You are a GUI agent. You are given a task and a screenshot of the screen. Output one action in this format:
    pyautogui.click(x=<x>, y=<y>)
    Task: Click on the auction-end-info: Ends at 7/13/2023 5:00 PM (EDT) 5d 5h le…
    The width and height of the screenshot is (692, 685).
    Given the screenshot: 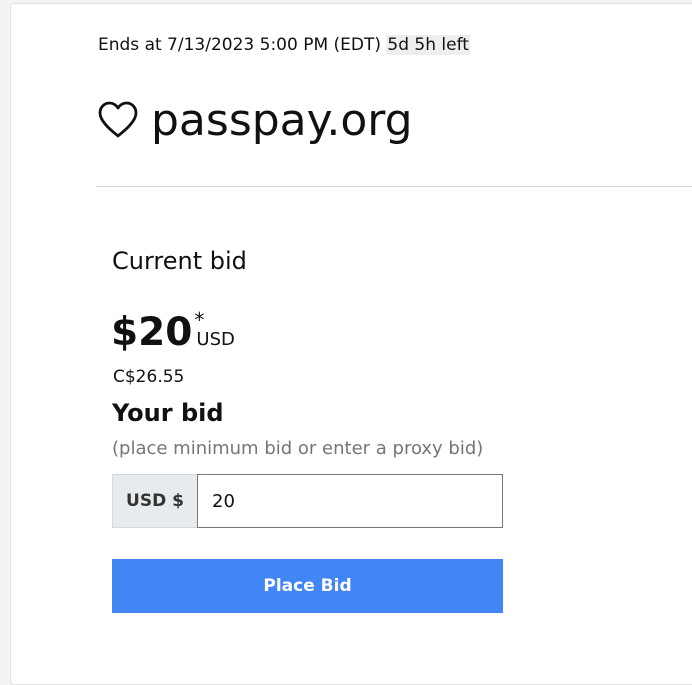 What is the action you would take?
    pyautogui.click(x=284, y=45)
    